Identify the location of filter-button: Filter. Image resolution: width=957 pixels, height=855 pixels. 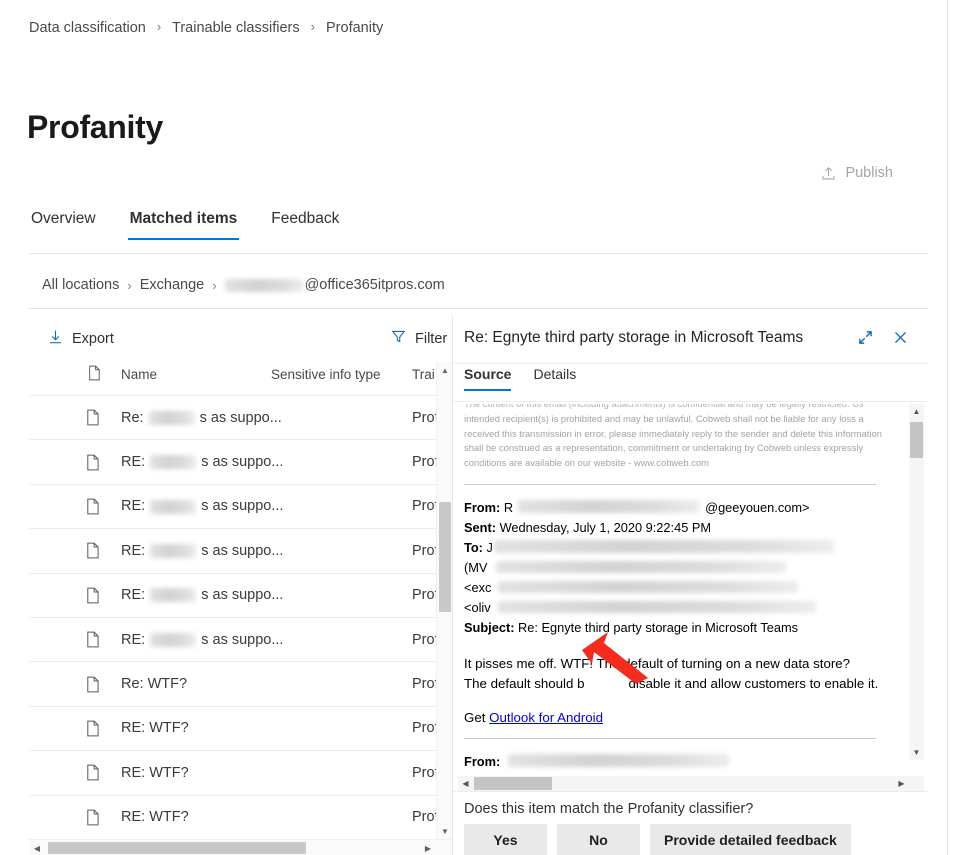
(419, 338).